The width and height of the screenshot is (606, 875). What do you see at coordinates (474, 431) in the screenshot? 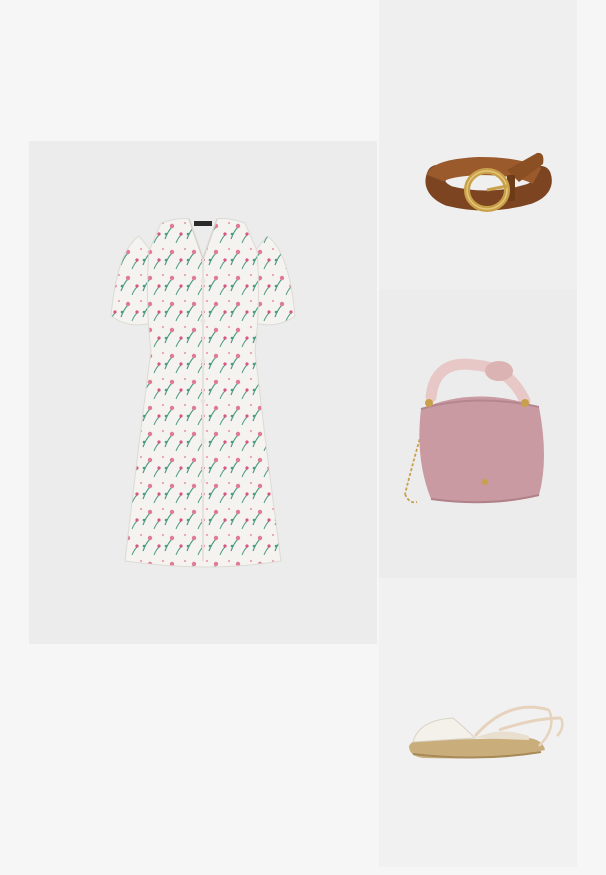
I see `pink-hobo-bag-image` at bounding box center [474, 431].